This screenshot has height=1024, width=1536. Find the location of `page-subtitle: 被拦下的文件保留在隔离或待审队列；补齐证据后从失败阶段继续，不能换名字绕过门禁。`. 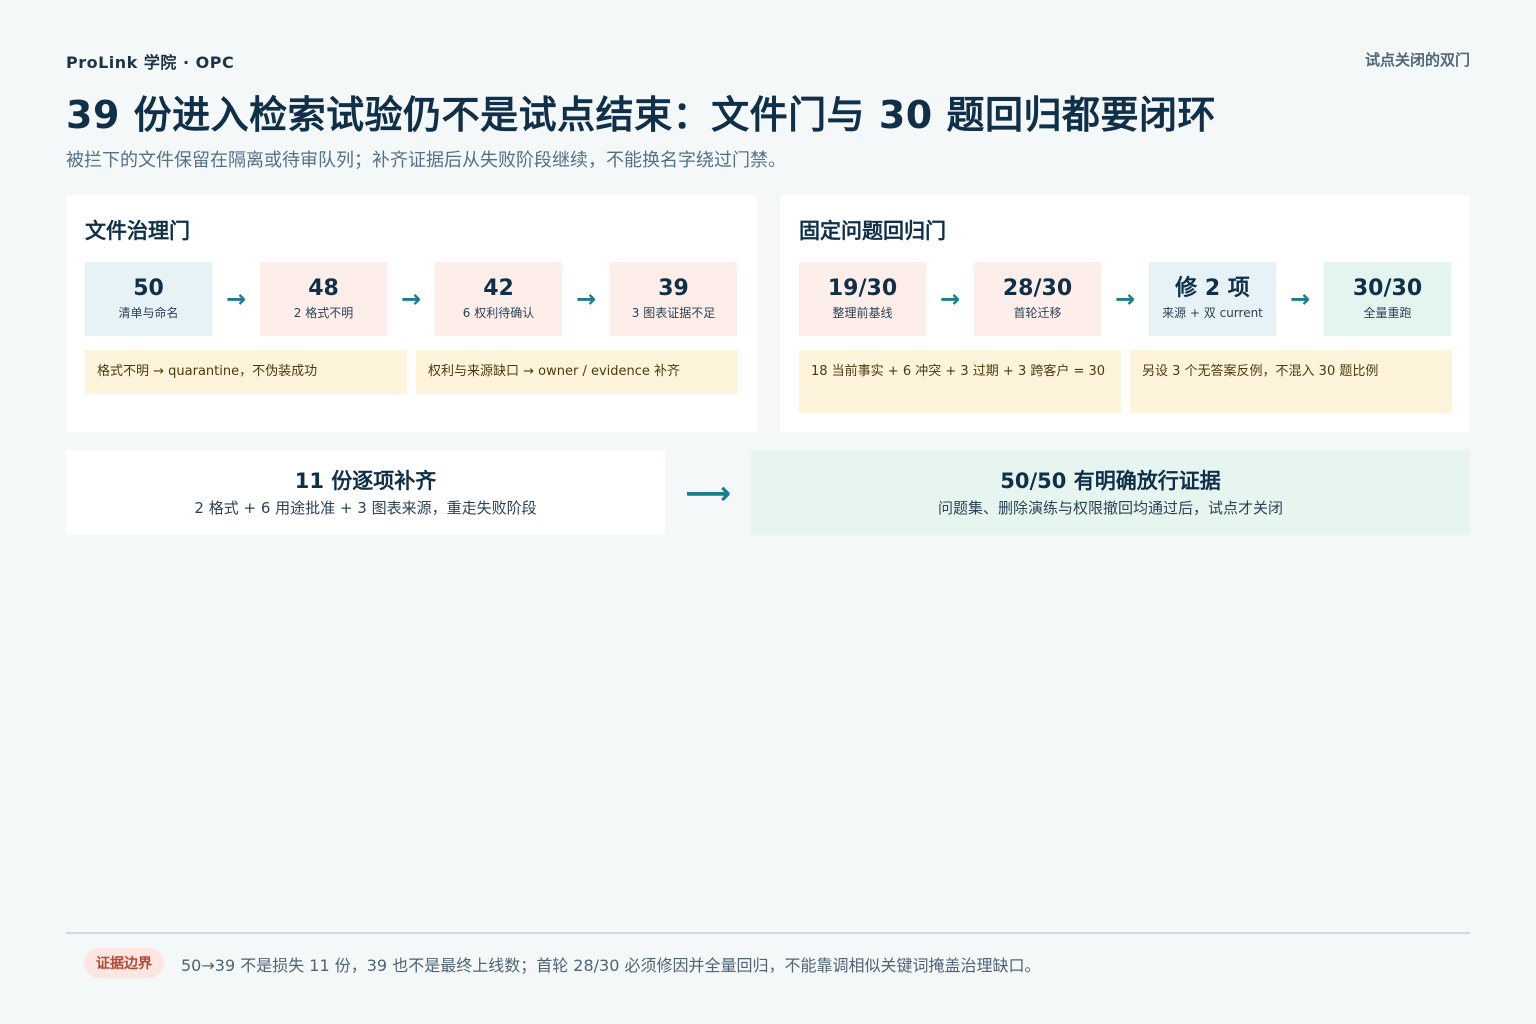

page-subtitle: 被拦下的文件保留在隔离或待审队列；补齐证据后从失败阶段继续，不能换名字绕过门禁。 is located at coordinates (426, 160).